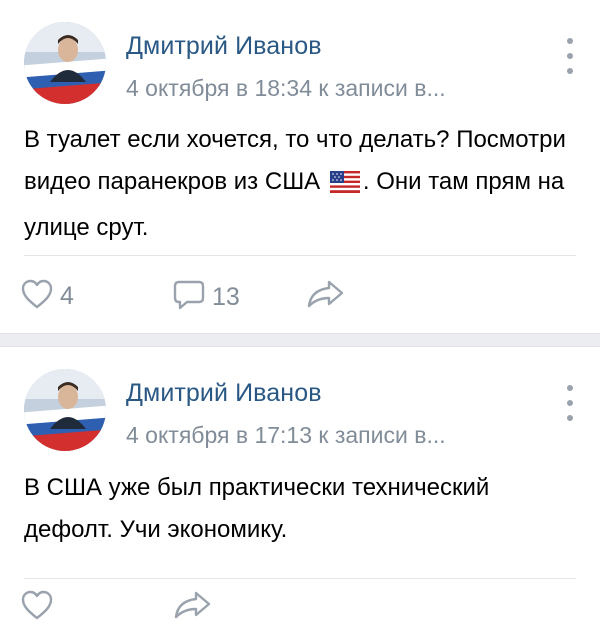  Describe the element at coordinates (189, 297) in the screenshot. I see `comment-icon` at that location.